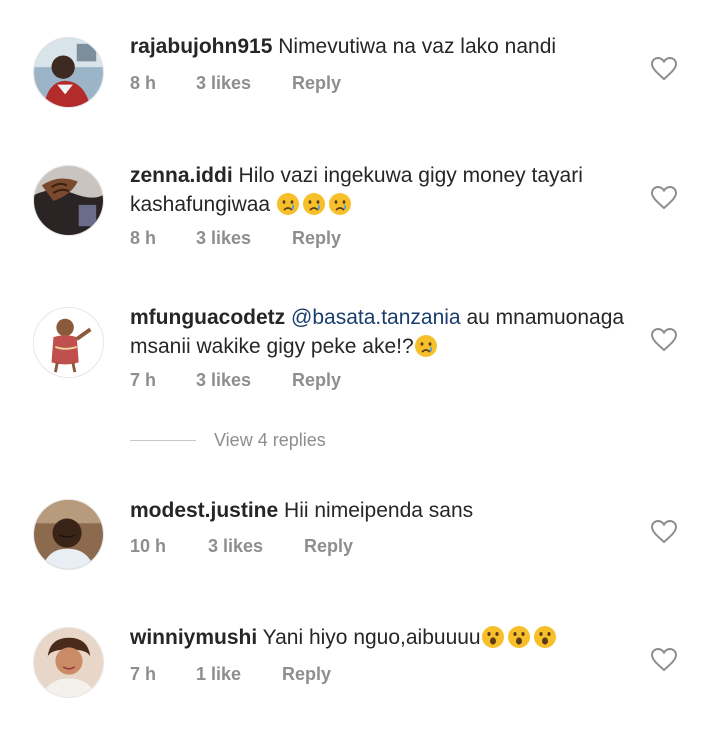 This screenshot has width=720, height=743. What do you see at coordinates (270, 440) in the screenshot?
I see `view-replies-label: View 4 replies` at bounding box center [270, 440].